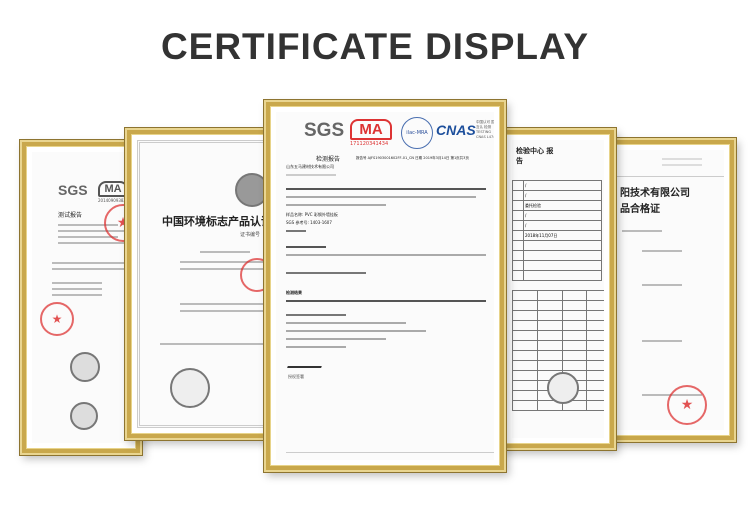 The width and height of the screenshot is (750, 524). Describe the element at coordinates (203, 284) in the screenshot. I see `certificate-frame-environmental: 中国环境标志产品认证 证书编号` at that location.